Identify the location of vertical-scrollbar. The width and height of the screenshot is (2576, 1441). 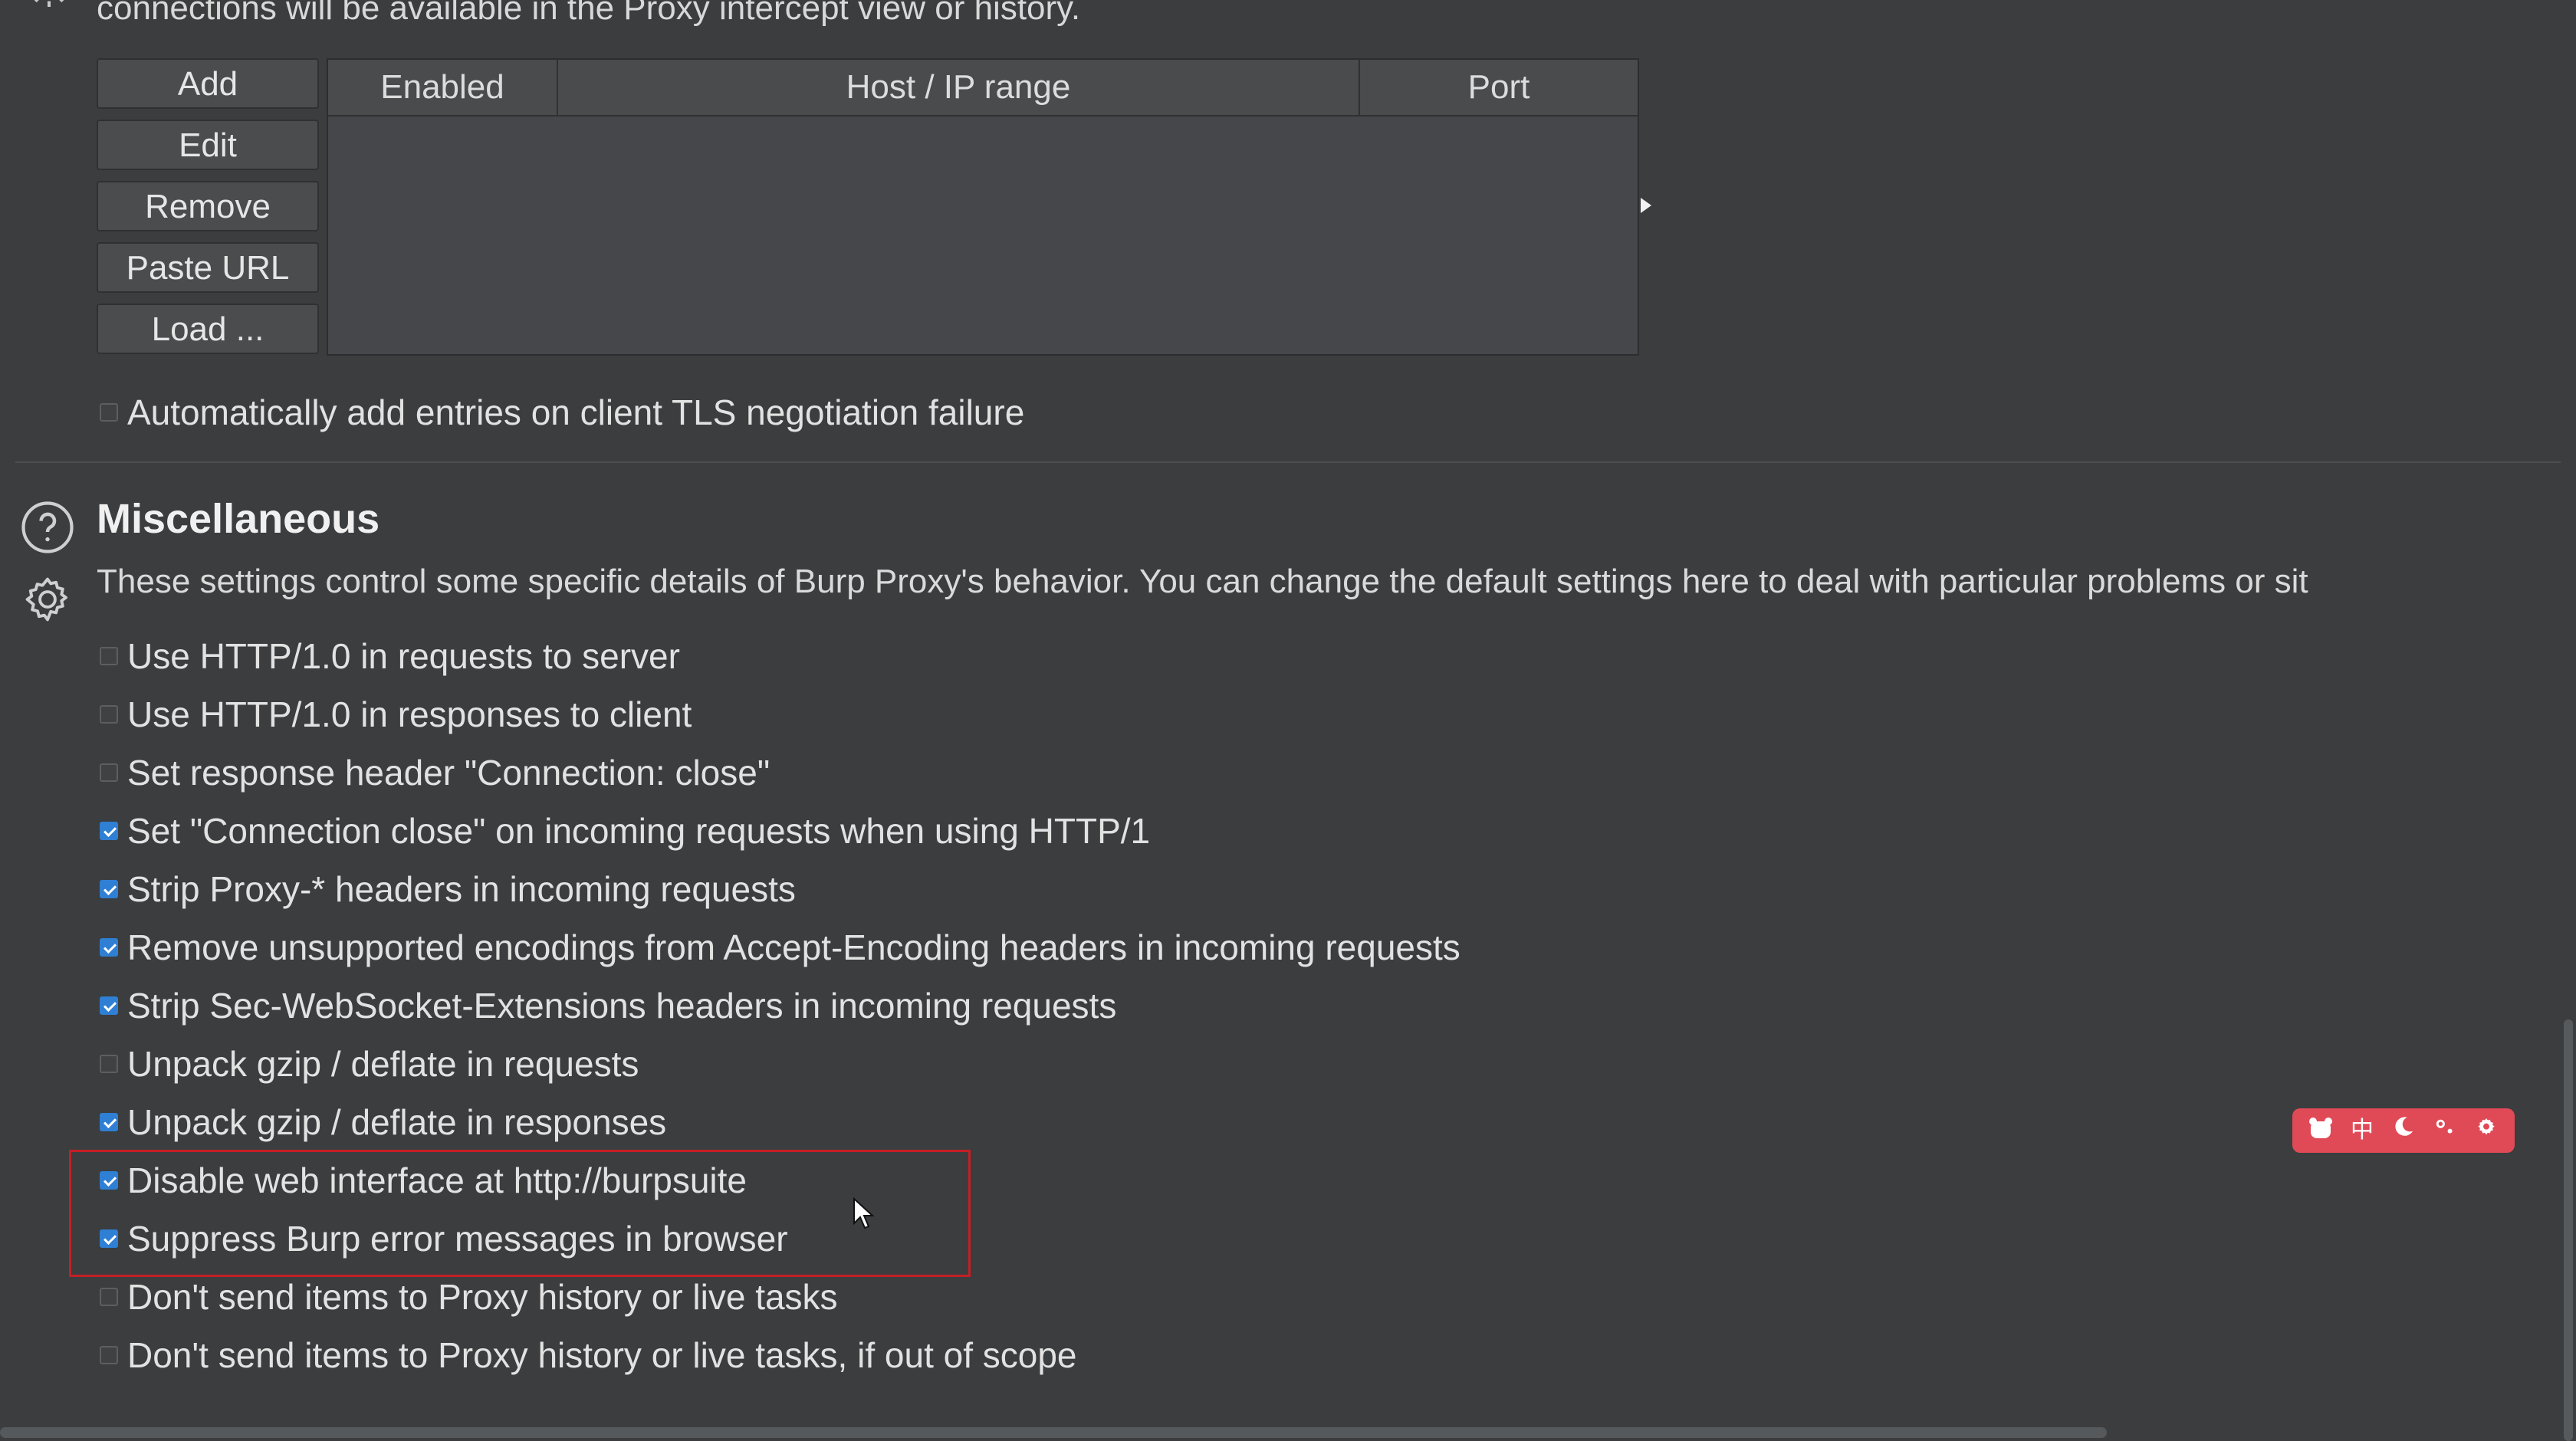
(2569, 1230).